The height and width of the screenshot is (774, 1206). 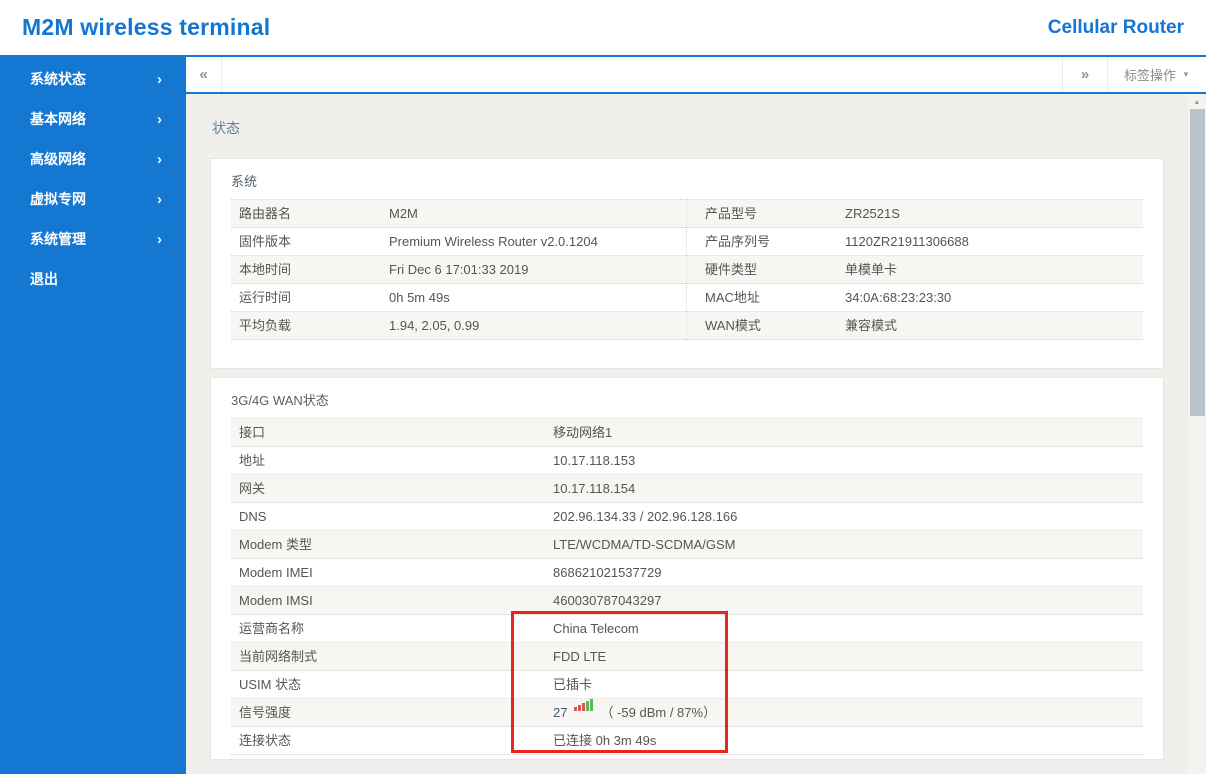 I want to click on row-label: 产品型号, so click(x=731, y=213).